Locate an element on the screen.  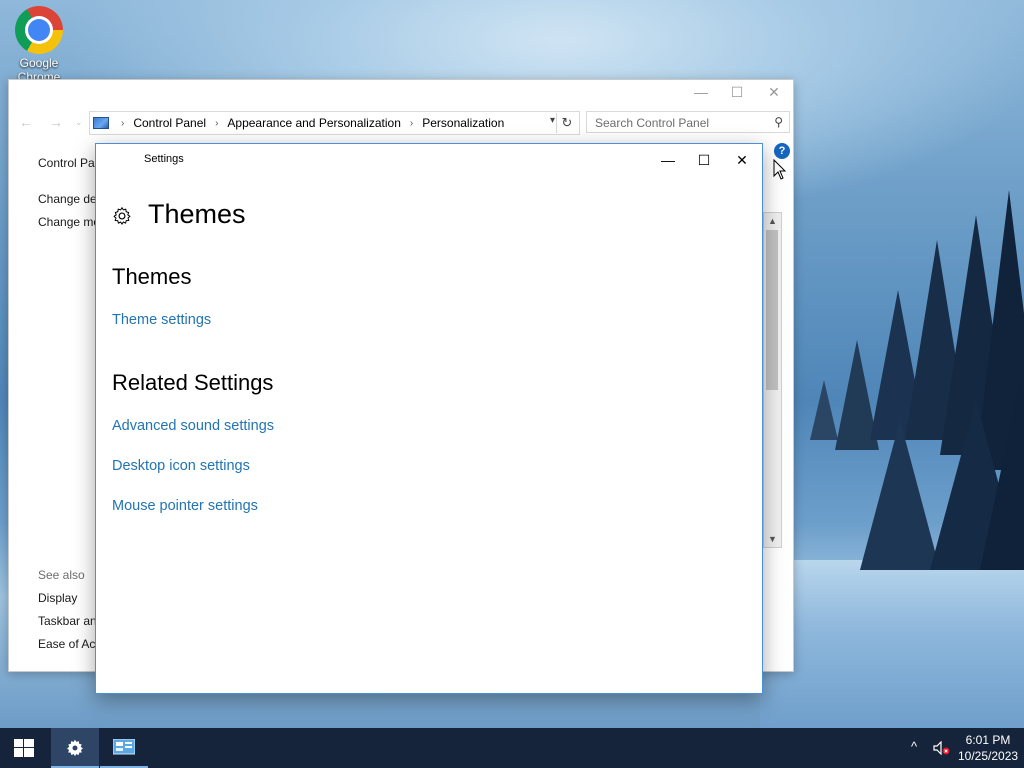
recent-locations-icon: ⌄ is located at coordinates (79, 122).